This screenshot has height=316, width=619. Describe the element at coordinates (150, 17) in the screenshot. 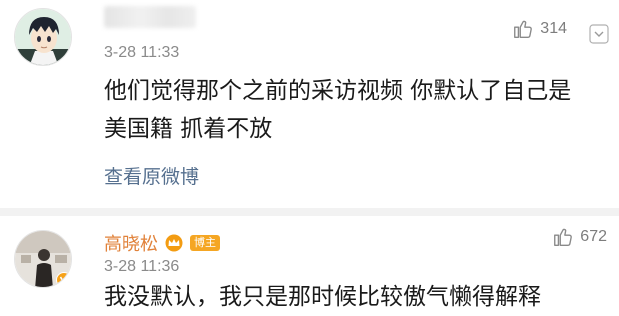

I see `username-obscured` at that location.